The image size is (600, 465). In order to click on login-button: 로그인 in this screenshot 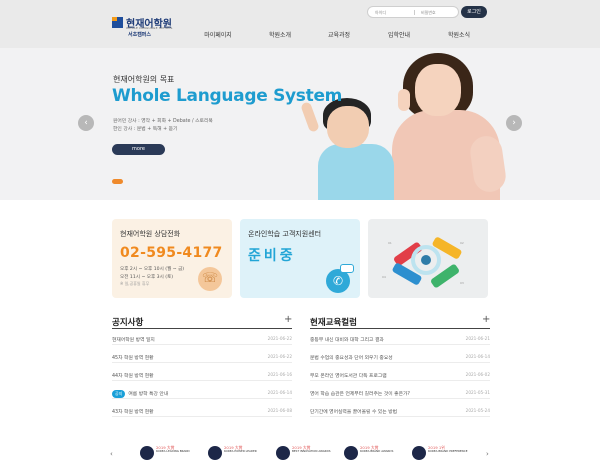, I will do `click(474, 12)`.